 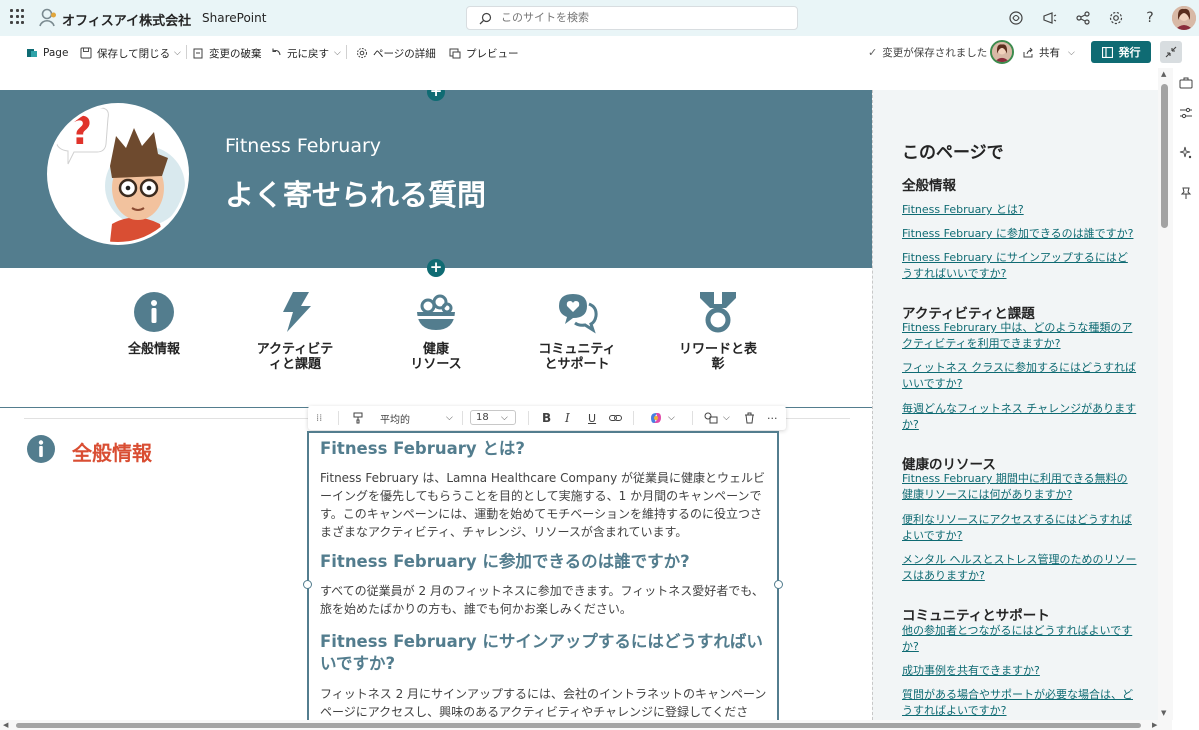 What do you see at coordinates (18, 17) in the screenshot?
I see `app-launcher-icon` at bounding box center [18, 17].